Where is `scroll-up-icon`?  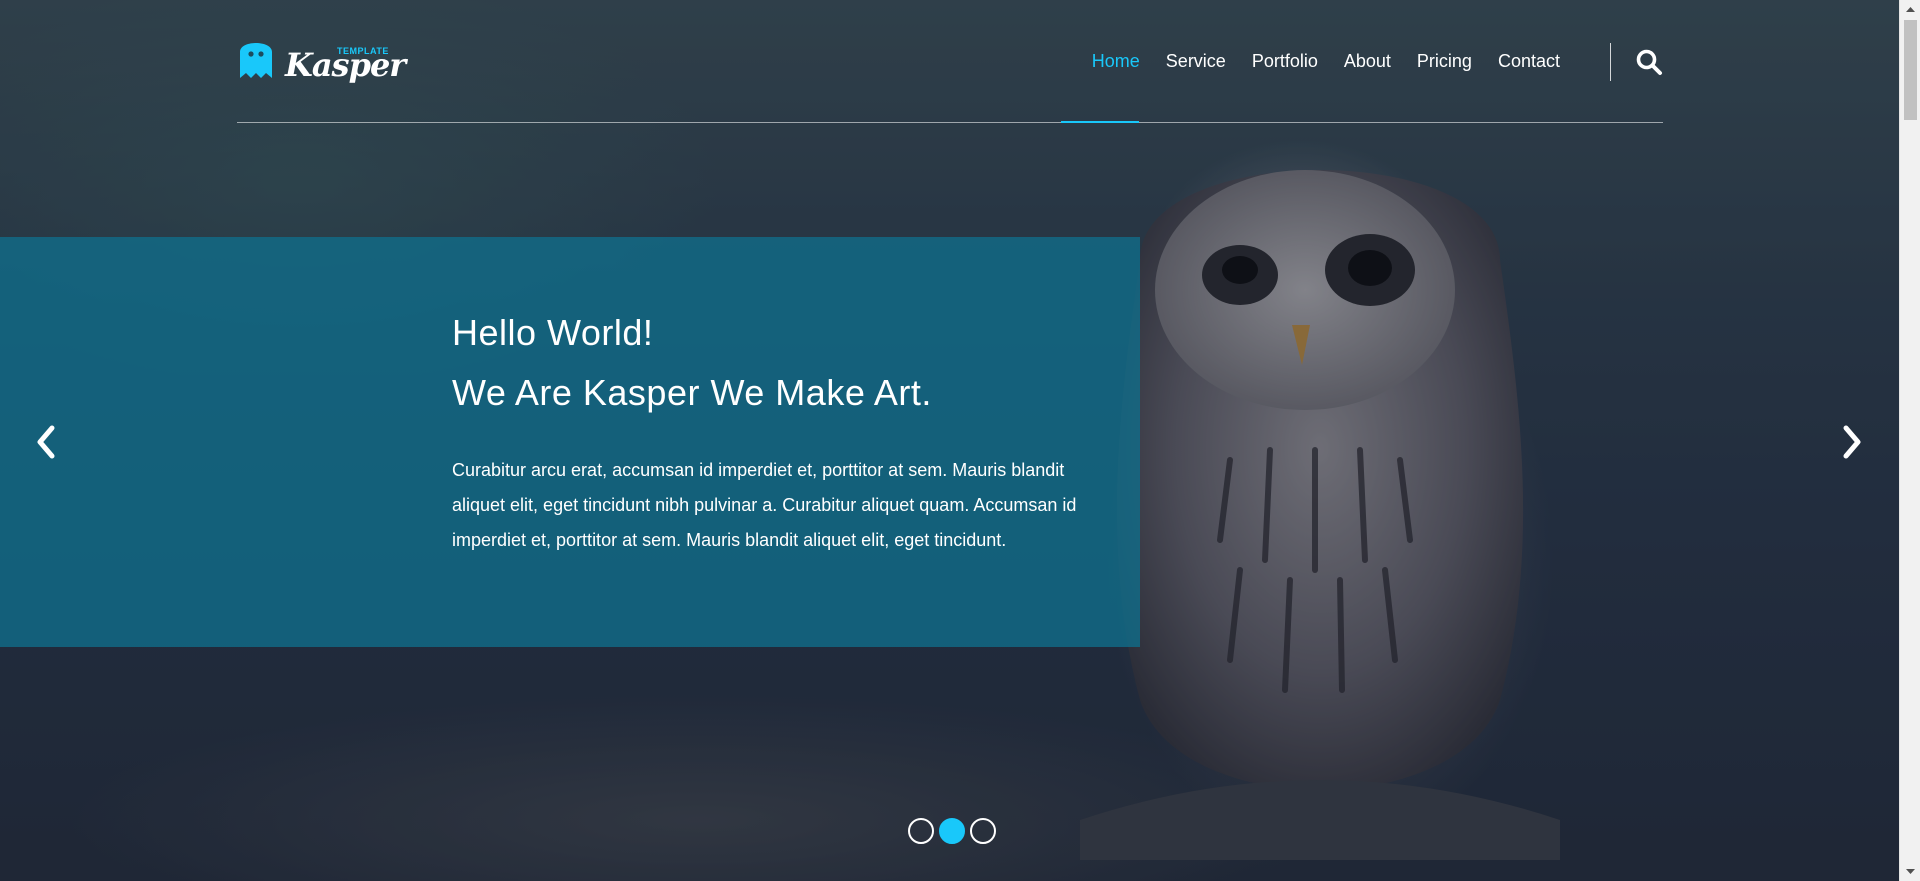
scroll-up-icon is located at coordinates (1910, 9).